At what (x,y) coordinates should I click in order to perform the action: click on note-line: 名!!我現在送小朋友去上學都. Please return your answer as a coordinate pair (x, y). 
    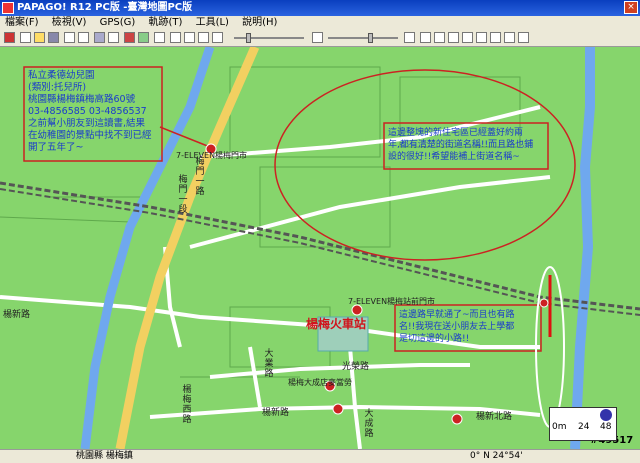
    Looking at the image, I should click on (457, 327).